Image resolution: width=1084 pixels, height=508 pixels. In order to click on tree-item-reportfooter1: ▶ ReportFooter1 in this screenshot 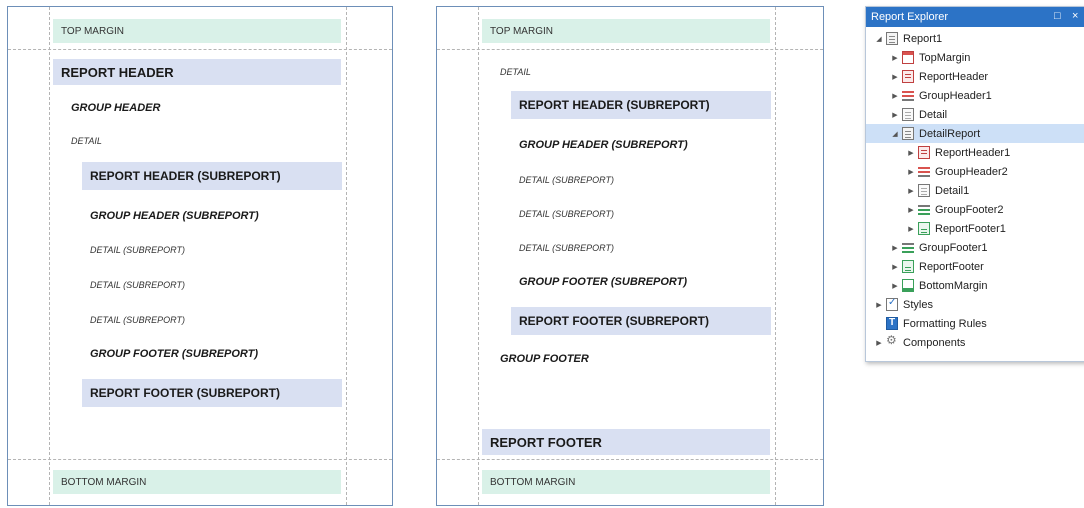, I will do `click(975, 228)`.